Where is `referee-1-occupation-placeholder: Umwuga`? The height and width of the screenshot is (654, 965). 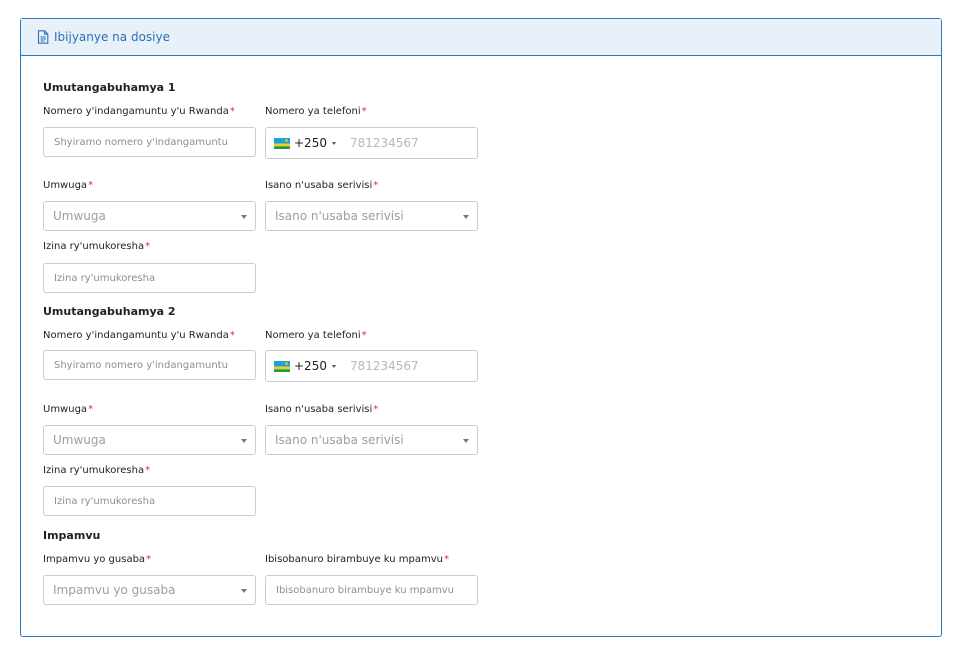
referee-1-occupation-placeholder: Umwuga is located at coordinates (79, 216).